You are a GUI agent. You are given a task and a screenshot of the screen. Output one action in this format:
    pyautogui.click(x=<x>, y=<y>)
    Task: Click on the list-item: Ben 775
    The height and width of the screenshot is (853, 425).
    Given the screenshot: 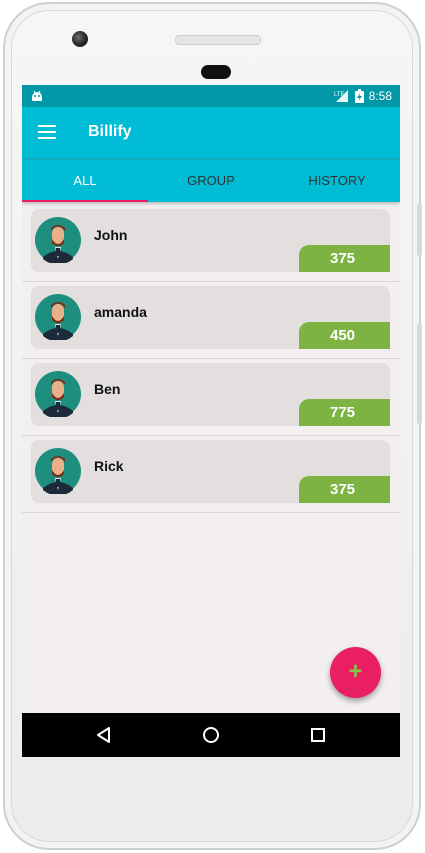 What is the action you would take?
    pyautogui.click(x=211, y=397)
    